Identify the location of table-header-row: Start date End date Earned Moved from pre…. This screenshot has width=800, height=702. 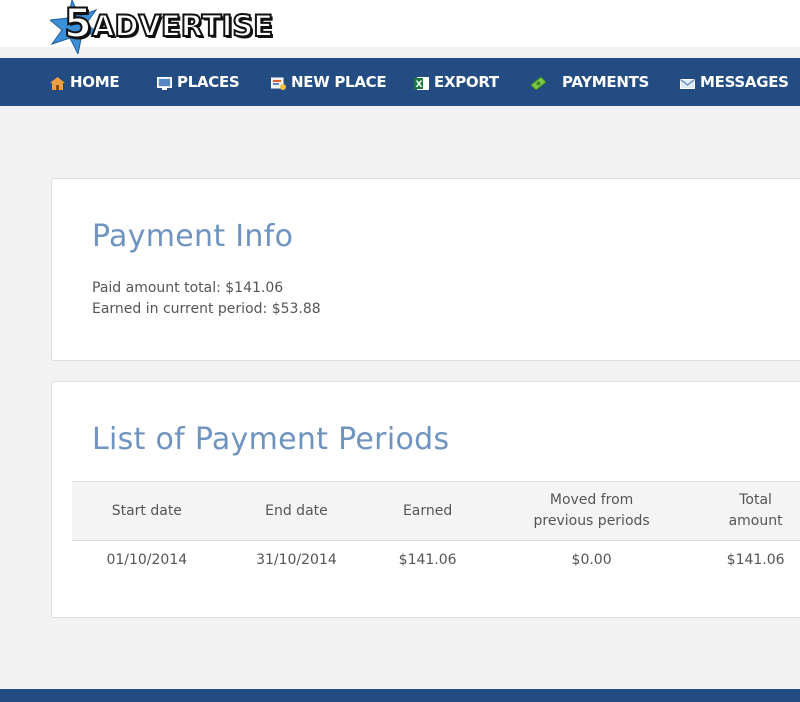
(436, 511).